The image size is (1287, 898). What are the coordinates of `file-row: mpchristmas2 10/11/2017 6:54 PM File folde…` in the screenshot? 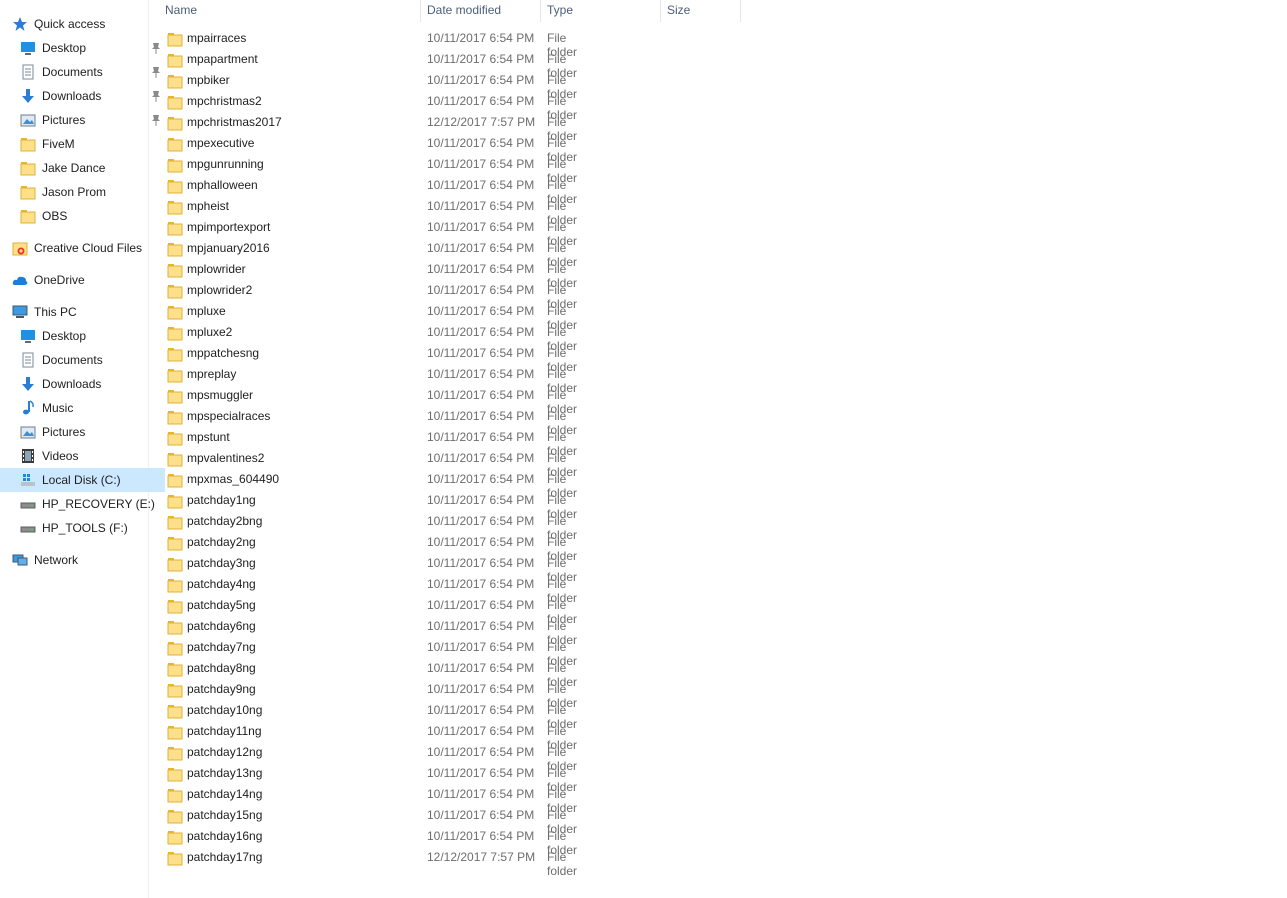 It's located at (379, 106).